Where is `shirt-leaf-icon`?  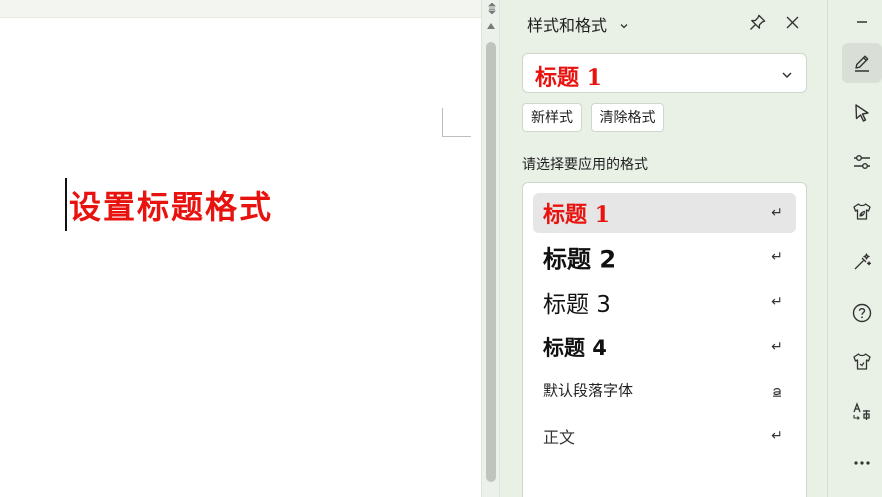 shirt-leaf-icon is located at coordinates (862, 212).